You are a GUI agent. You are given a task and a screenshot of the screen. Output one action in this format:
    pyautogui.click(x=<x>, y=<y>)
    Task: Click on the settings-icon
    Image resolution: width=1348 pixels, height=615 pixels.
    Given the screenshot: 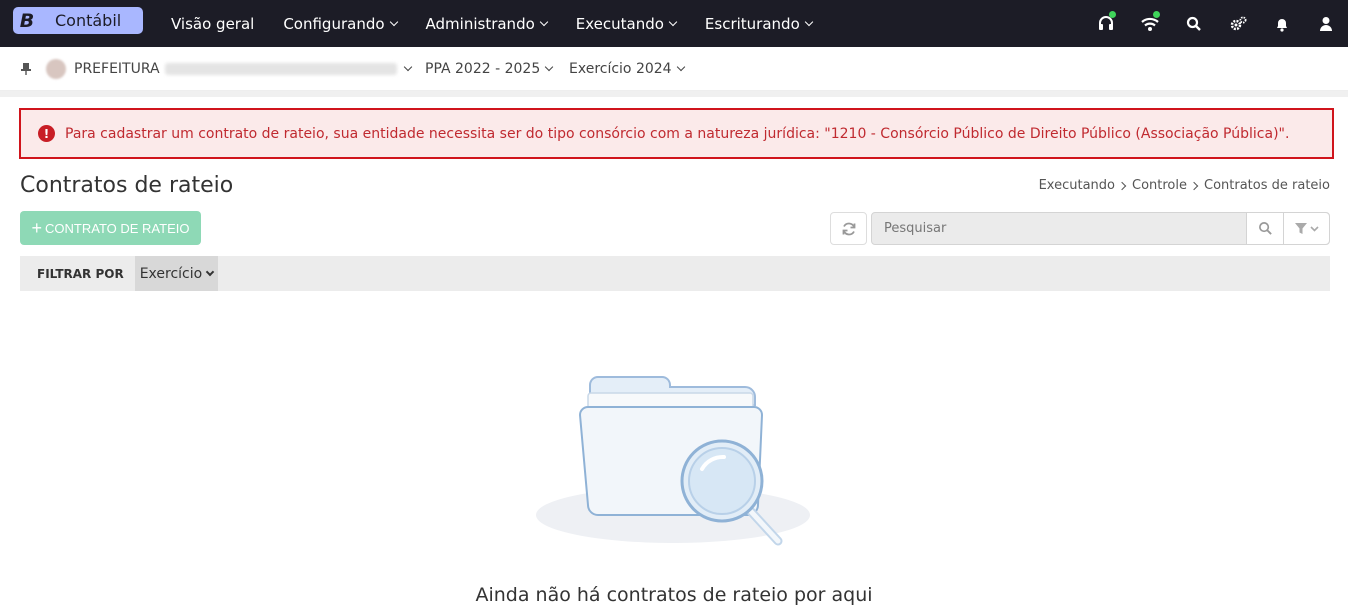 What is the action you would take?
    pyautogui.click(x=1238, y=23)
    